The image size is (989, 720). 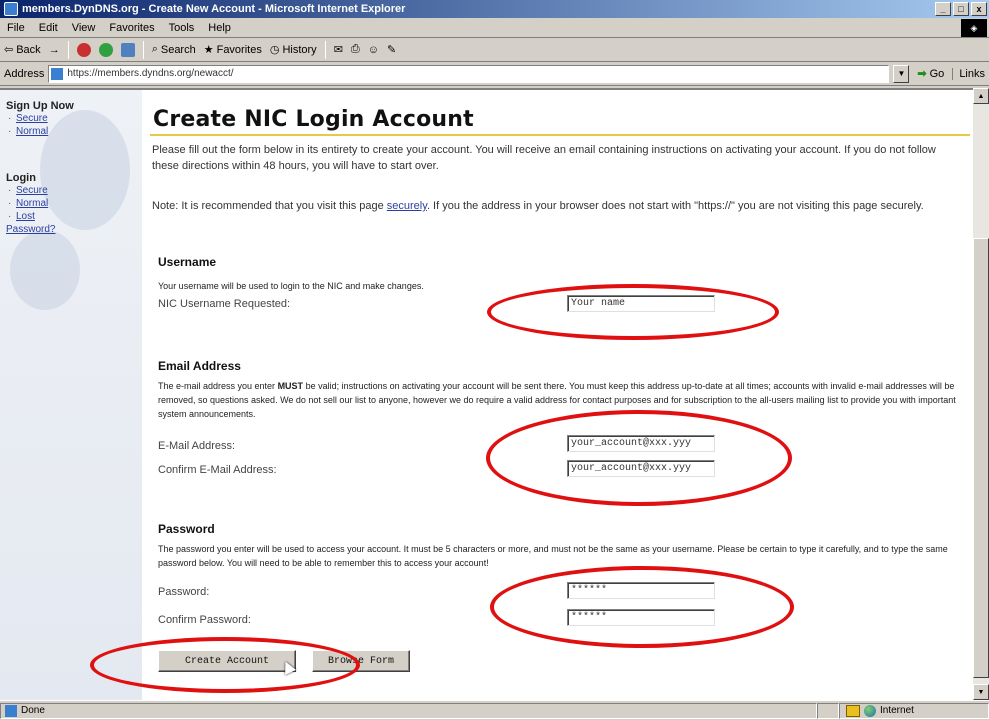 I want to click on address-input: https://members.dyndns.org/newacct/, so click(x=469, y=73).